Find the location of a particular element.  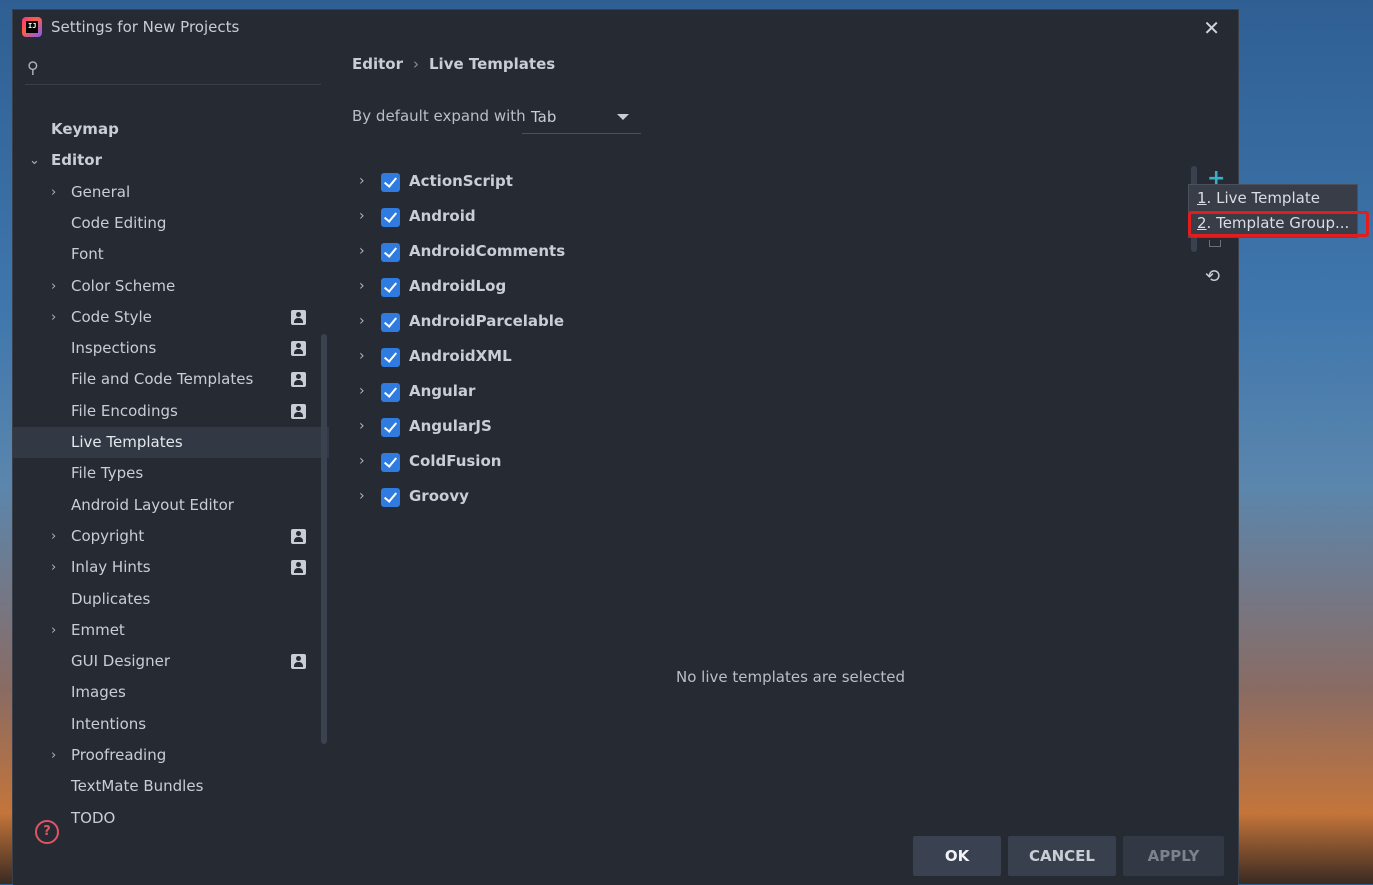

sidebar-item-label: TextMate Bundles is located at coordinates (137, 786).